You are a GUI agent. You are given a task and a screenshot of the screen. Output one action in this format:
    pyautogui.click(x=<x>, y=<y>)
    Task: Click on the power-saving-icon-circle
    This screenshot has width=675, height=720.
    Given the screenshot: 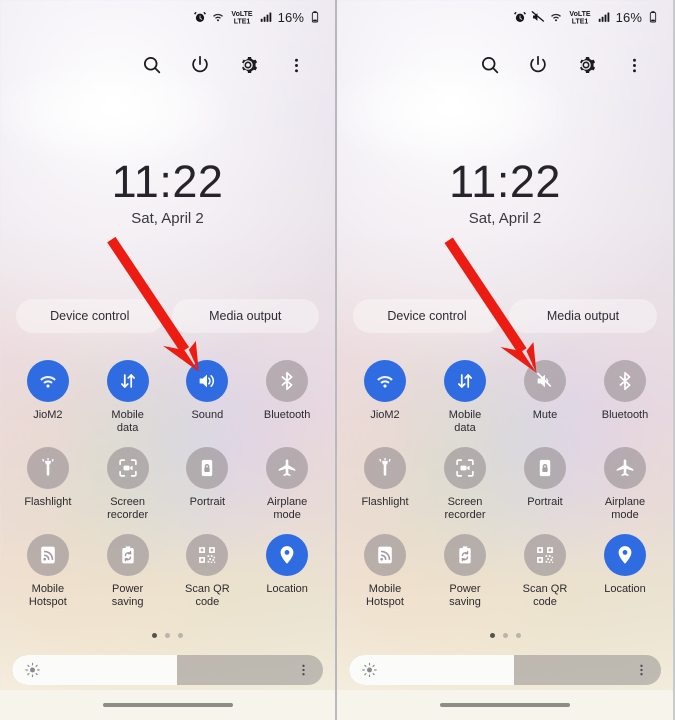 What is the action you would take?
    pyautogui.click(x=127, y=555)
    